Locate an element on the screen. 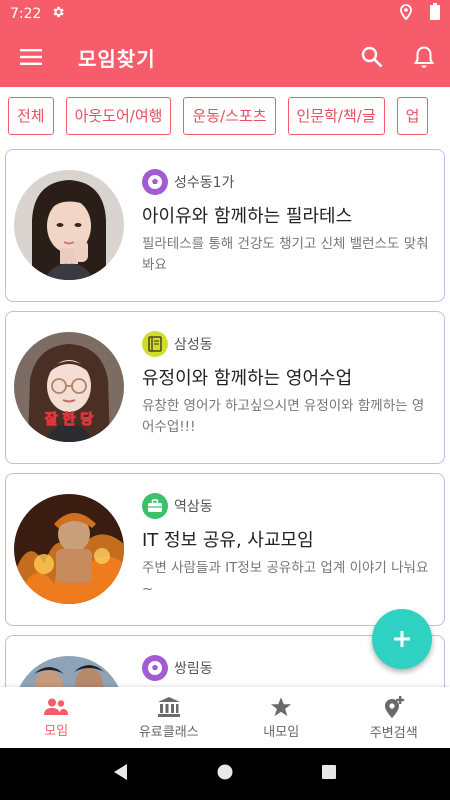 This screenshot has height=800, width=450. back-triangle-icon is located at coordinates (121, 772).